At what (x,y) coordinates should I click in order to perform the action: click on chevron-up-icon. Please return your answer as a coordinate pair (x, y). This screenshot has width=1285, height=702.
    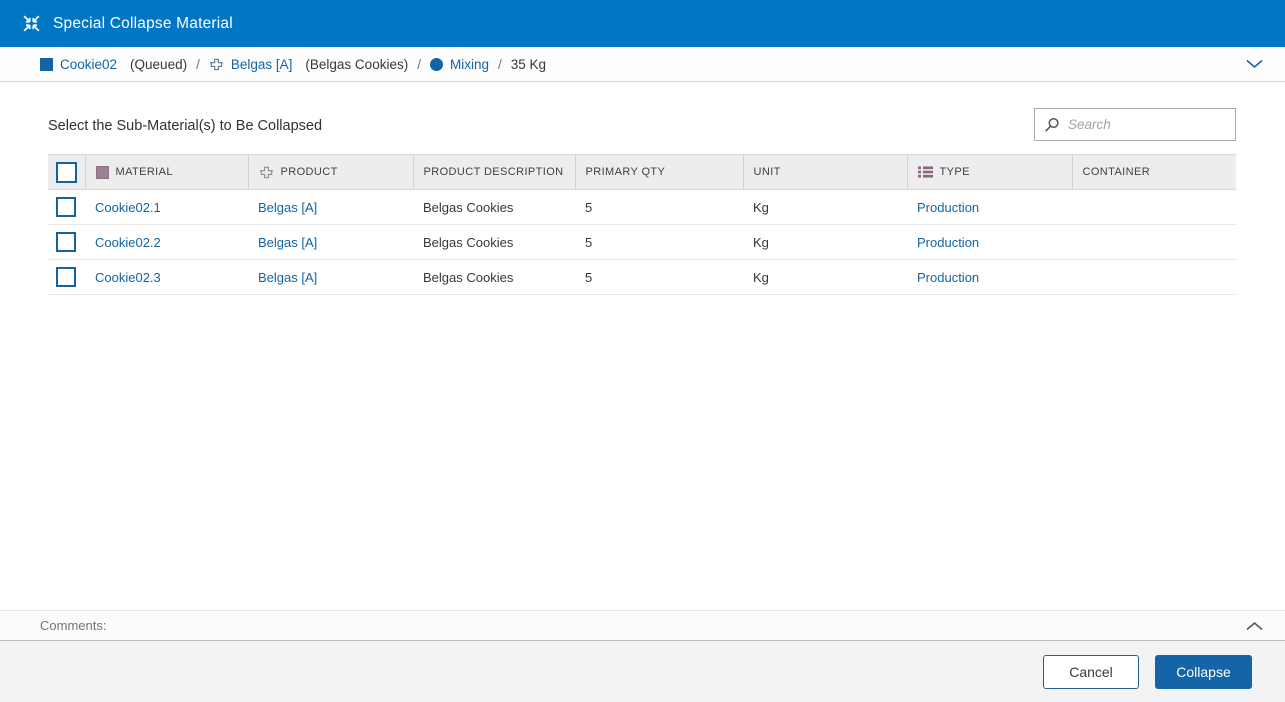
    Looking at the image, I should click on (1254, 626).